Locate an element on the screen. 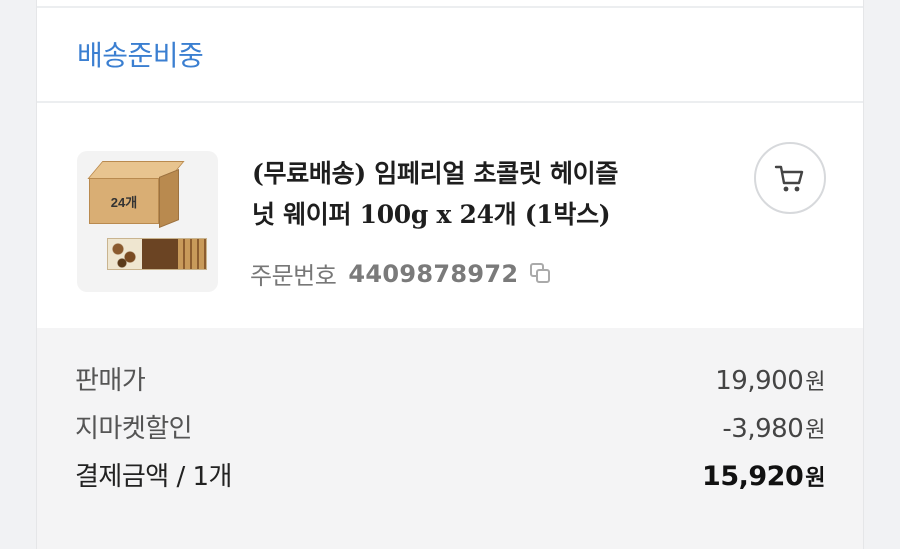  discount-label: 지마켓할인 is located at coordinates (134, 429).